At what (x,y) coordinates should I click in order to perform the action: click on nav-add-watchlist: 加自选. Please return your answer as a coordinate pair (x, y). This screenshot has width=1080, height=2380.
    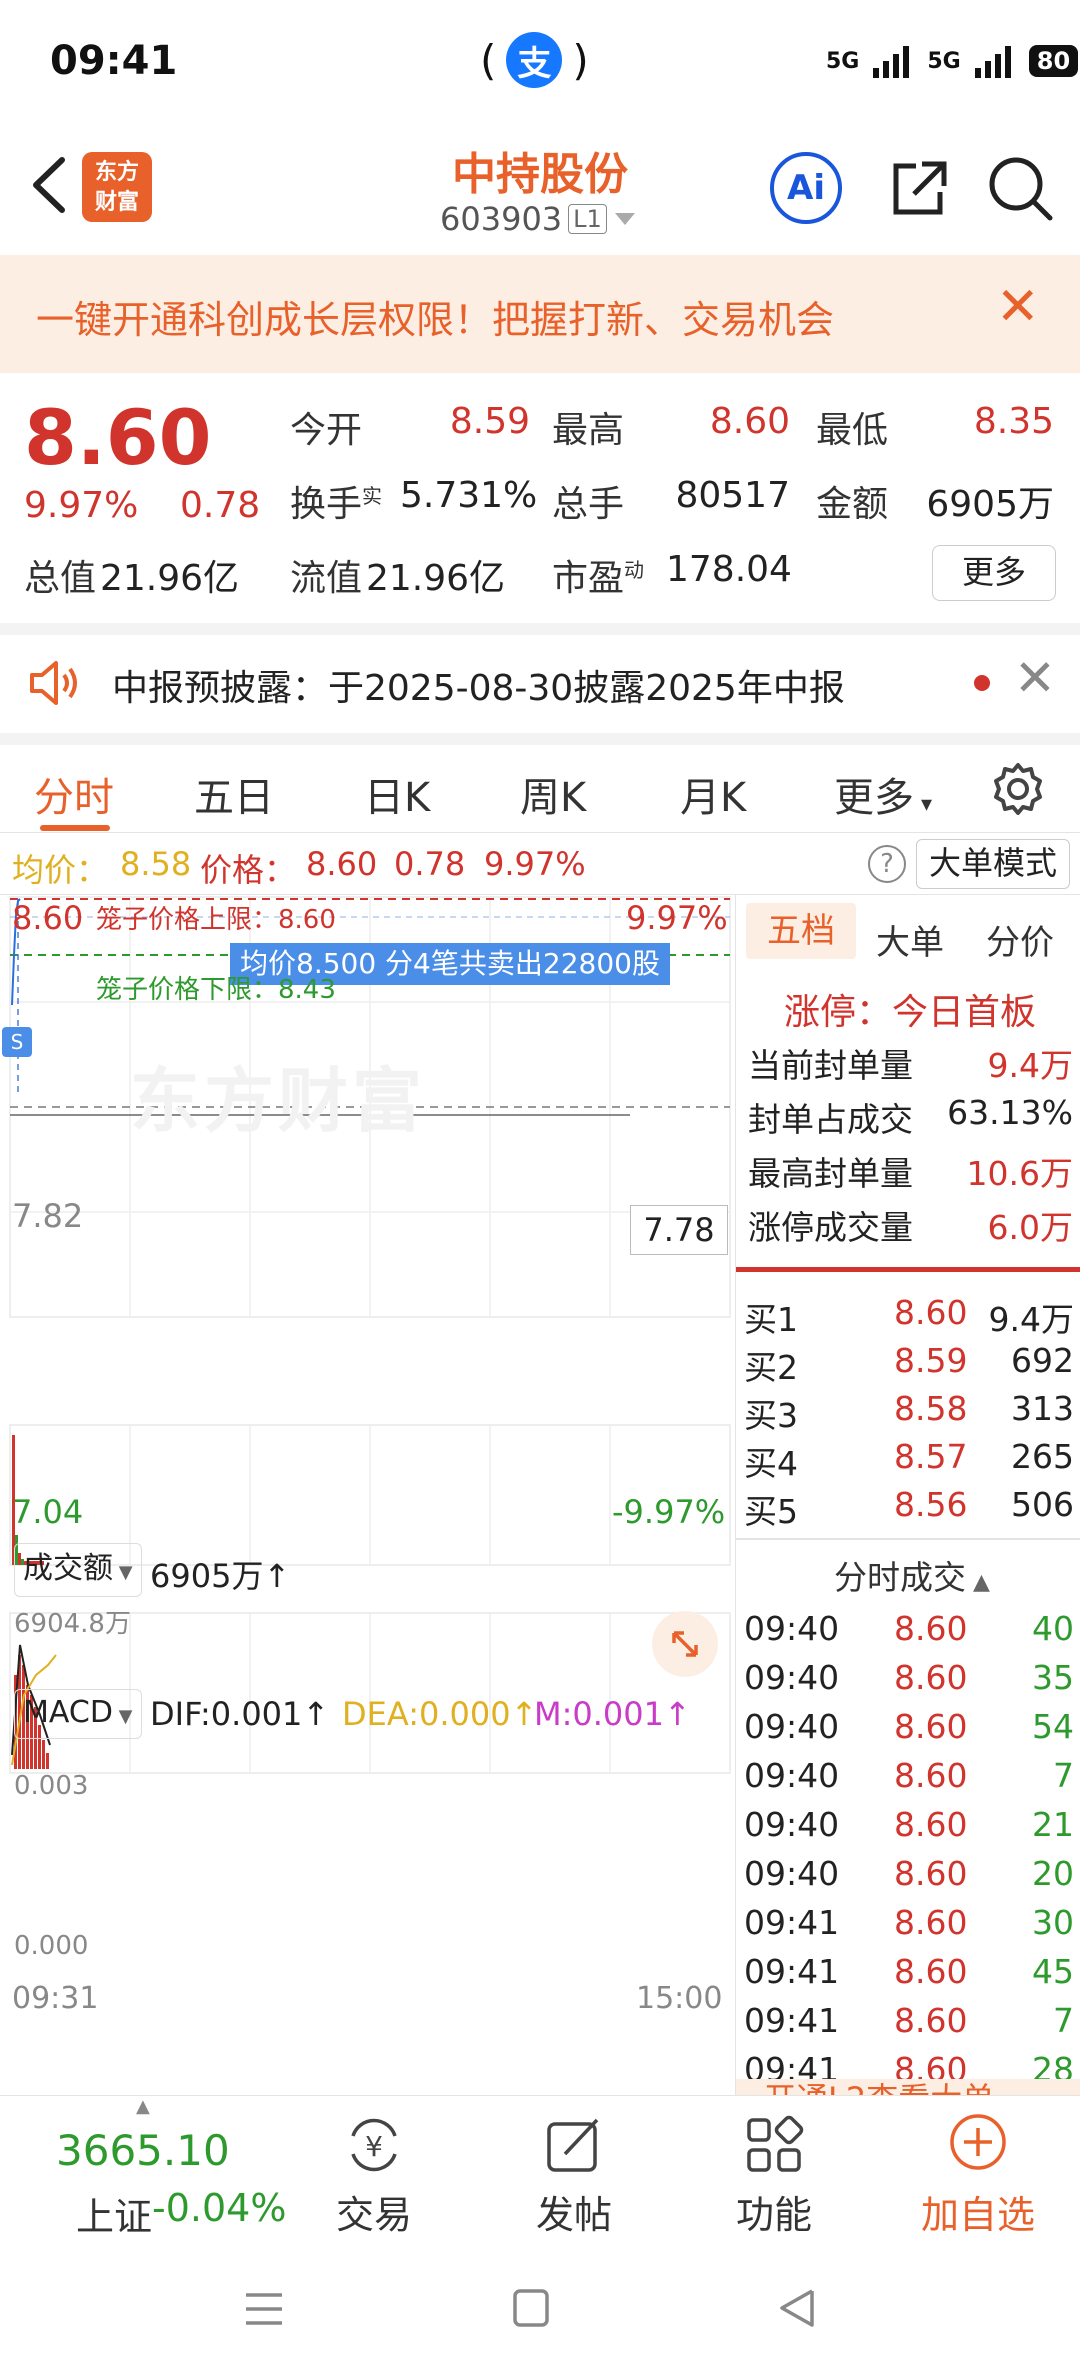
    Looking at the image, I should click on (978, 2174).